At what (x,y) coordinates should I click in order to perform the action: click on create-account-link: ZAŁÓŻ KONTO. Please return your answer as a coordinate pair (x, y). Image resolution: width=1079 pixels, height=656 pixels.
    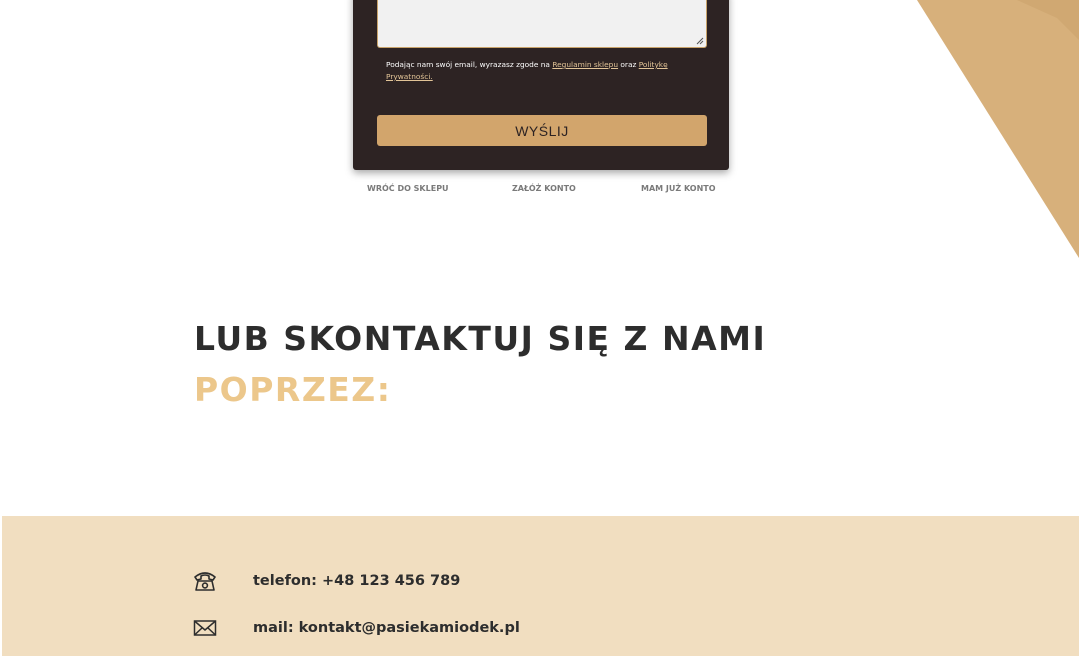
    Looking at the image, I should click on (544, 188).